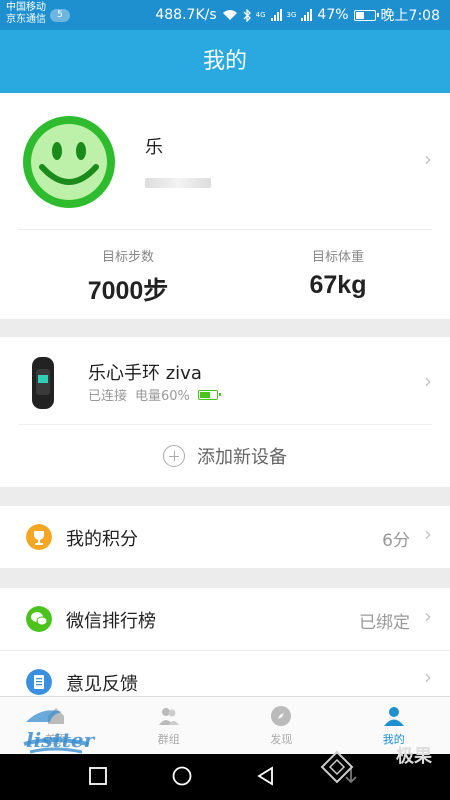  I want to click on carrier-line-1: 中国移动, so click(26, 7).